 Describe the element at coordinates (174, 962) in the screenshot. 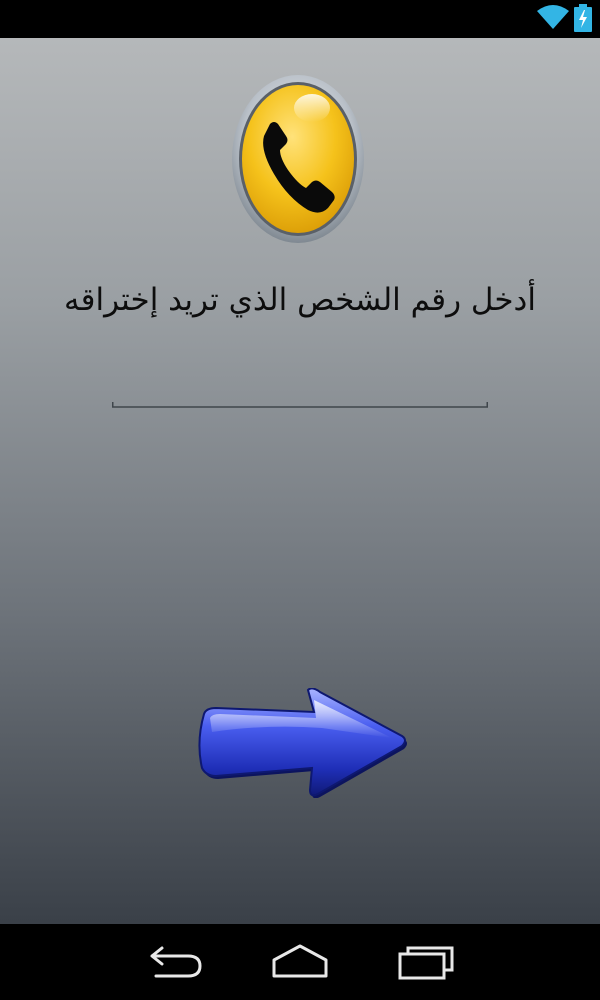

I see `back-icon` at that location.